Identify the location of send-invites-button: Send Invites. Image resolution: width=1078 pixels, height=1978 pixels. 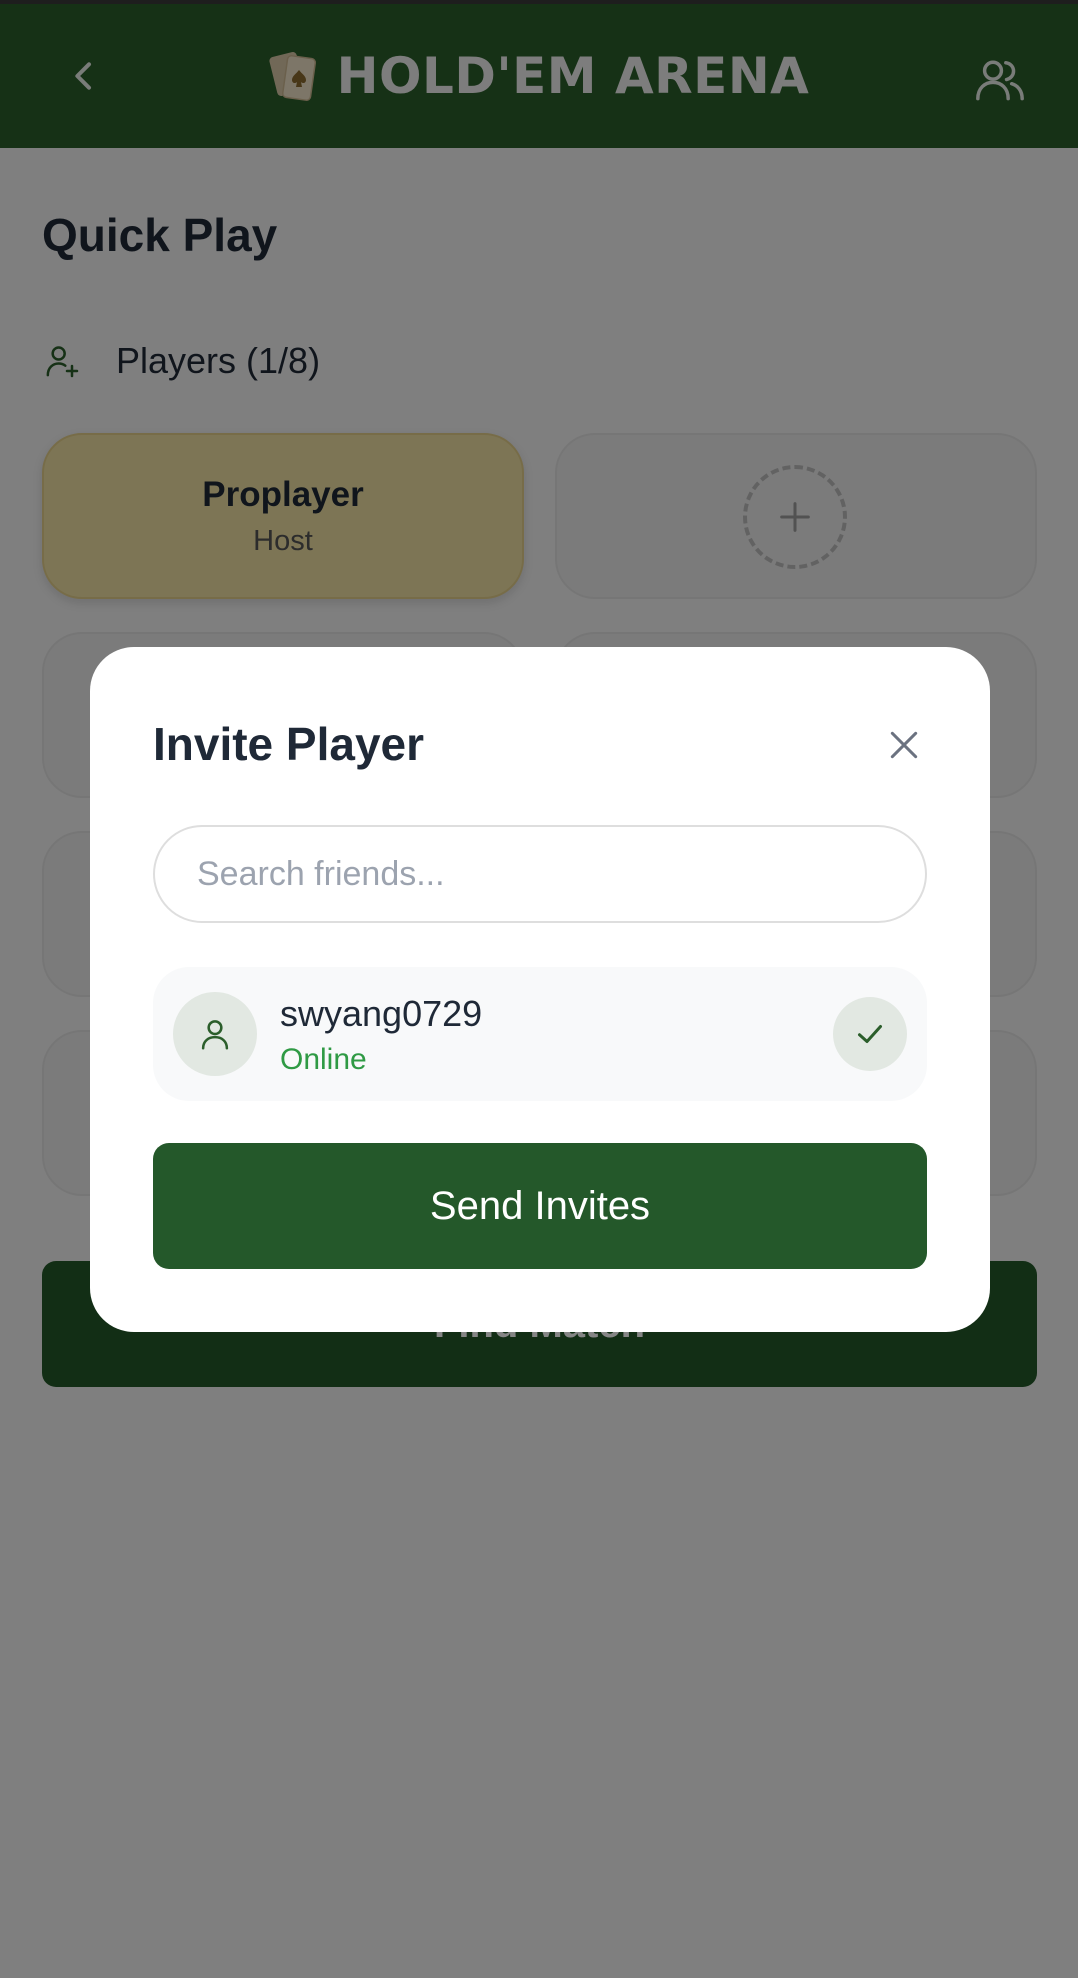
(540, 1206).